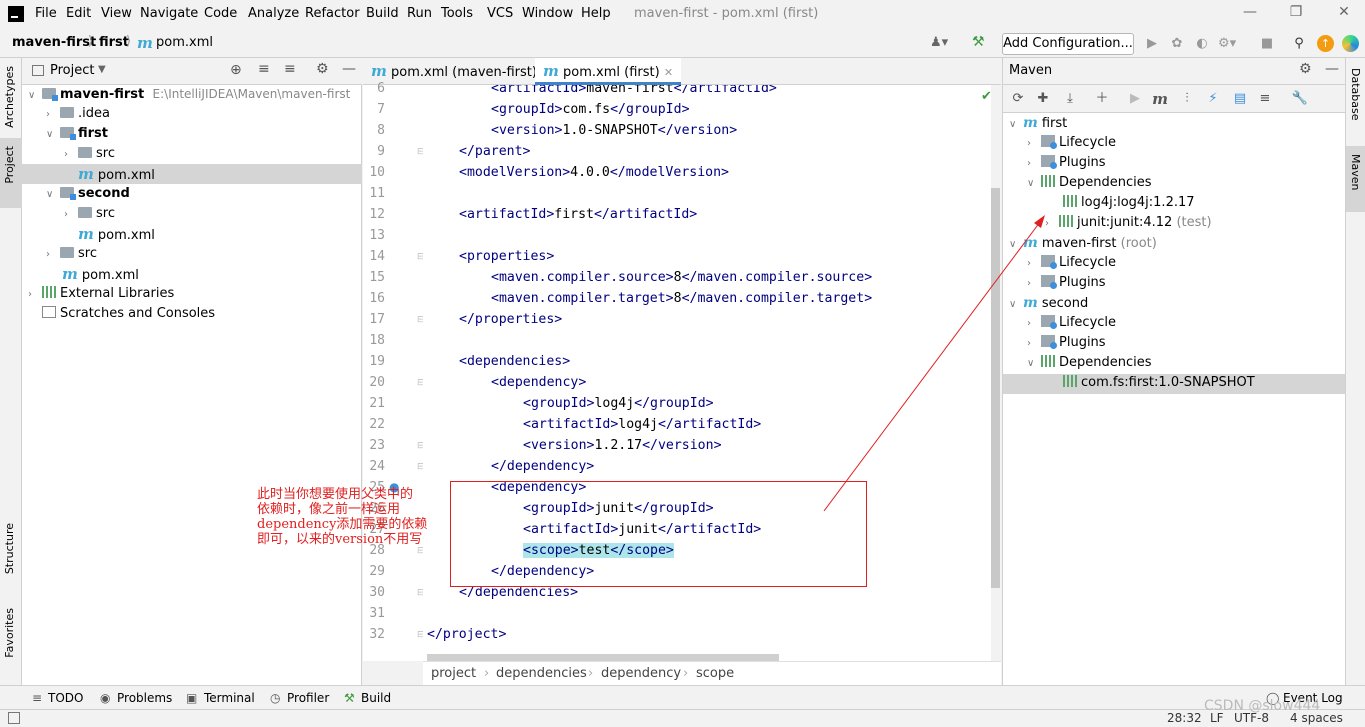 The image size is (1365, 727). What do you see at coordinates (191, 698) in the screenshot?
I see `terminal-icon: ▣` at bounding box center [191, 698].